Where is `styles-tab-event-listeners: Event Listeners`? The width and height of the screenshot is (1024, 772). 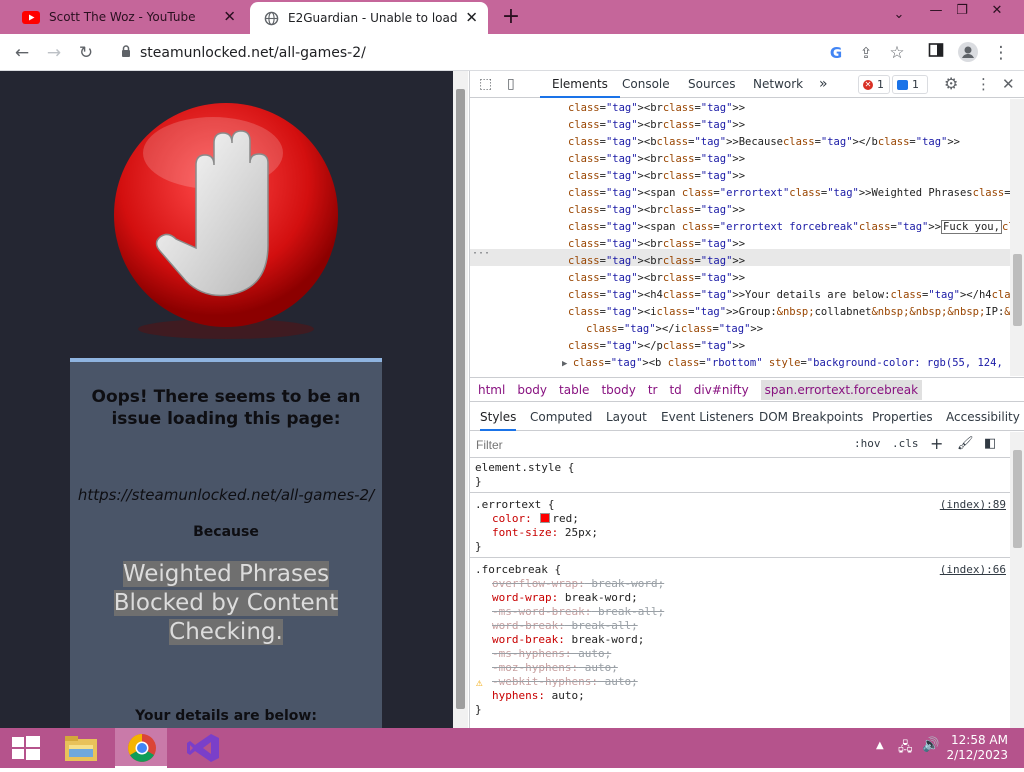
styles-tab-event-listeners: Event Listeners is located at coordinates (707, 417).